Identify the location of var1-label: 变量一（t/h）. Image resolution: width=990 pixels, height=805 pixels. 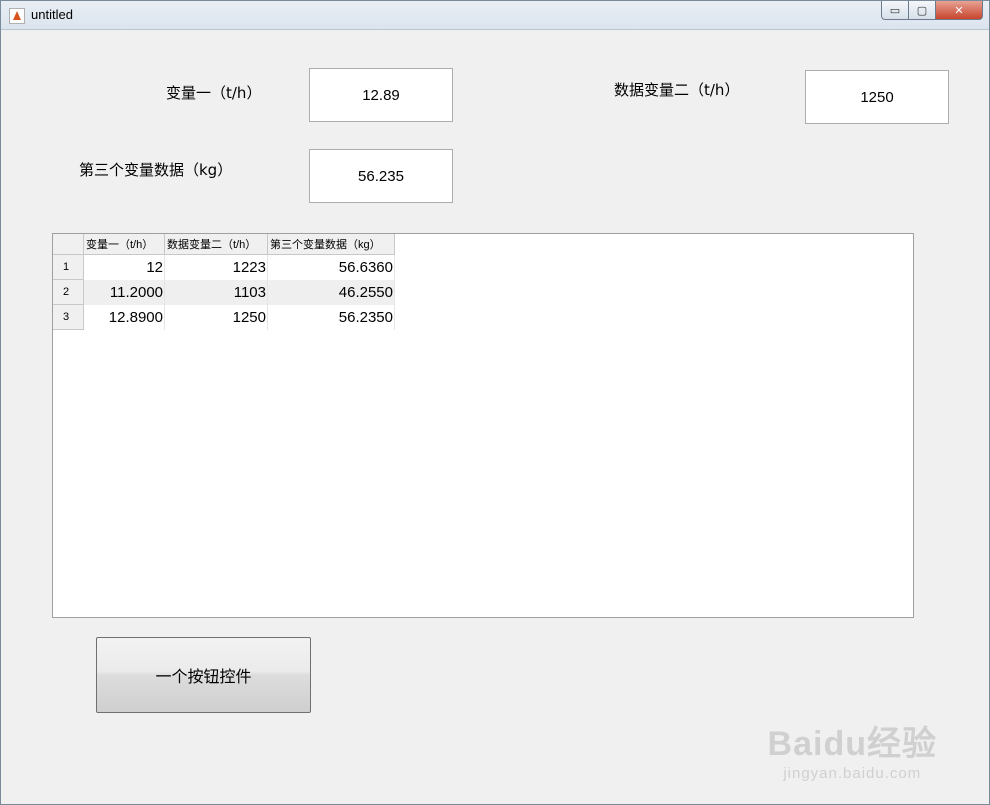
(214, 93).